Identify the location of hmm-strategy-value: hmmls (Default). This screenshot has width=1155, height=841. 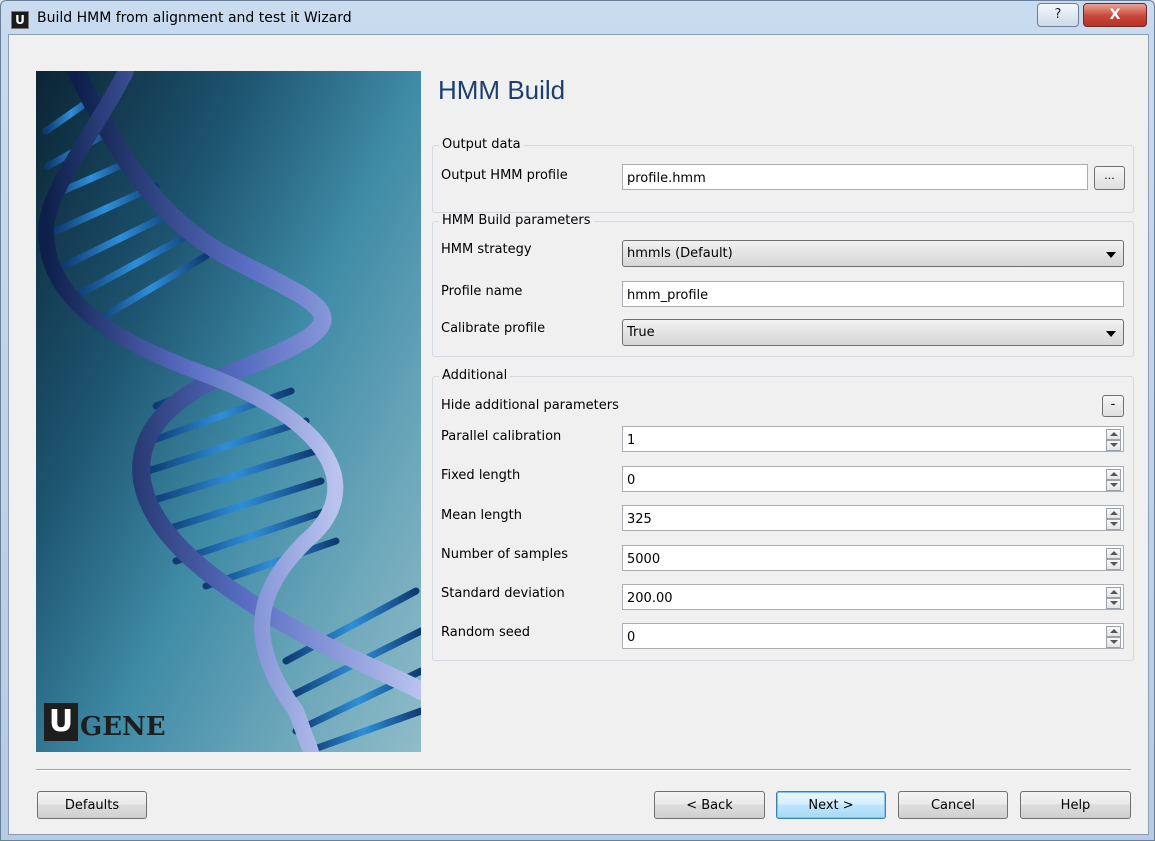
(680, 253).